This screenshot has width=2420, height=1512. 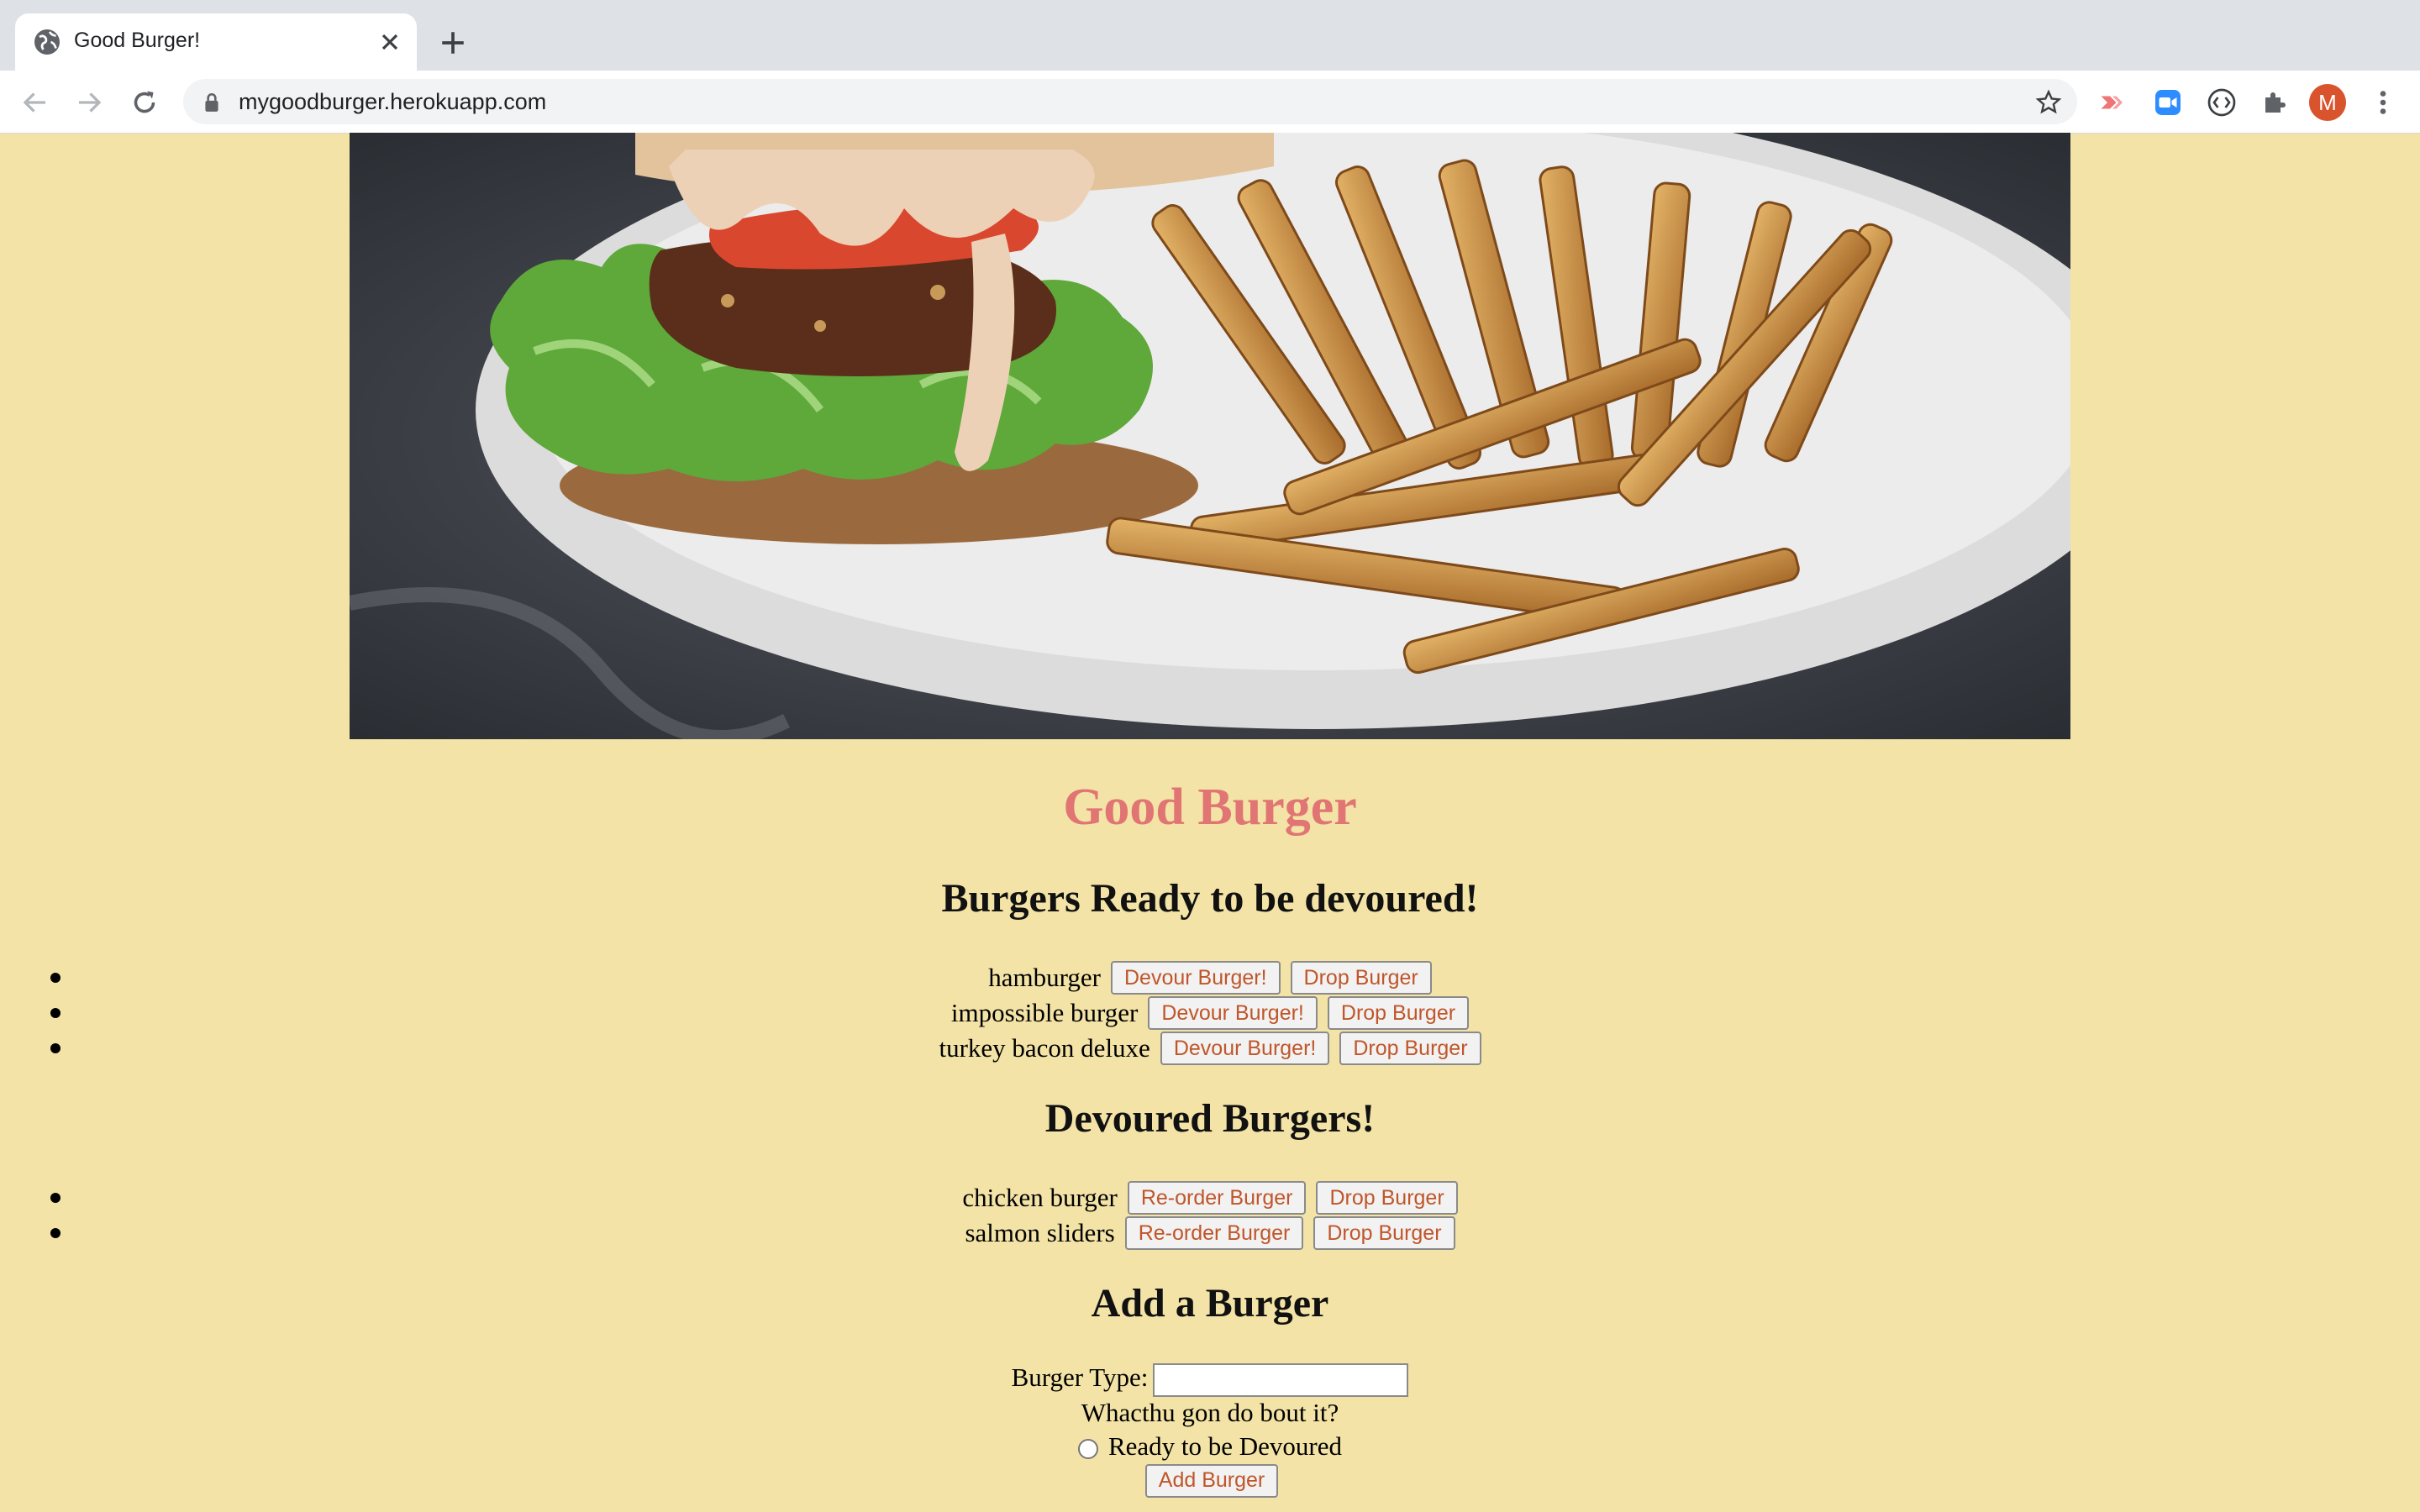 I want to click on burger-type-row: Burger Type:, so click(x=1210, y=1379).